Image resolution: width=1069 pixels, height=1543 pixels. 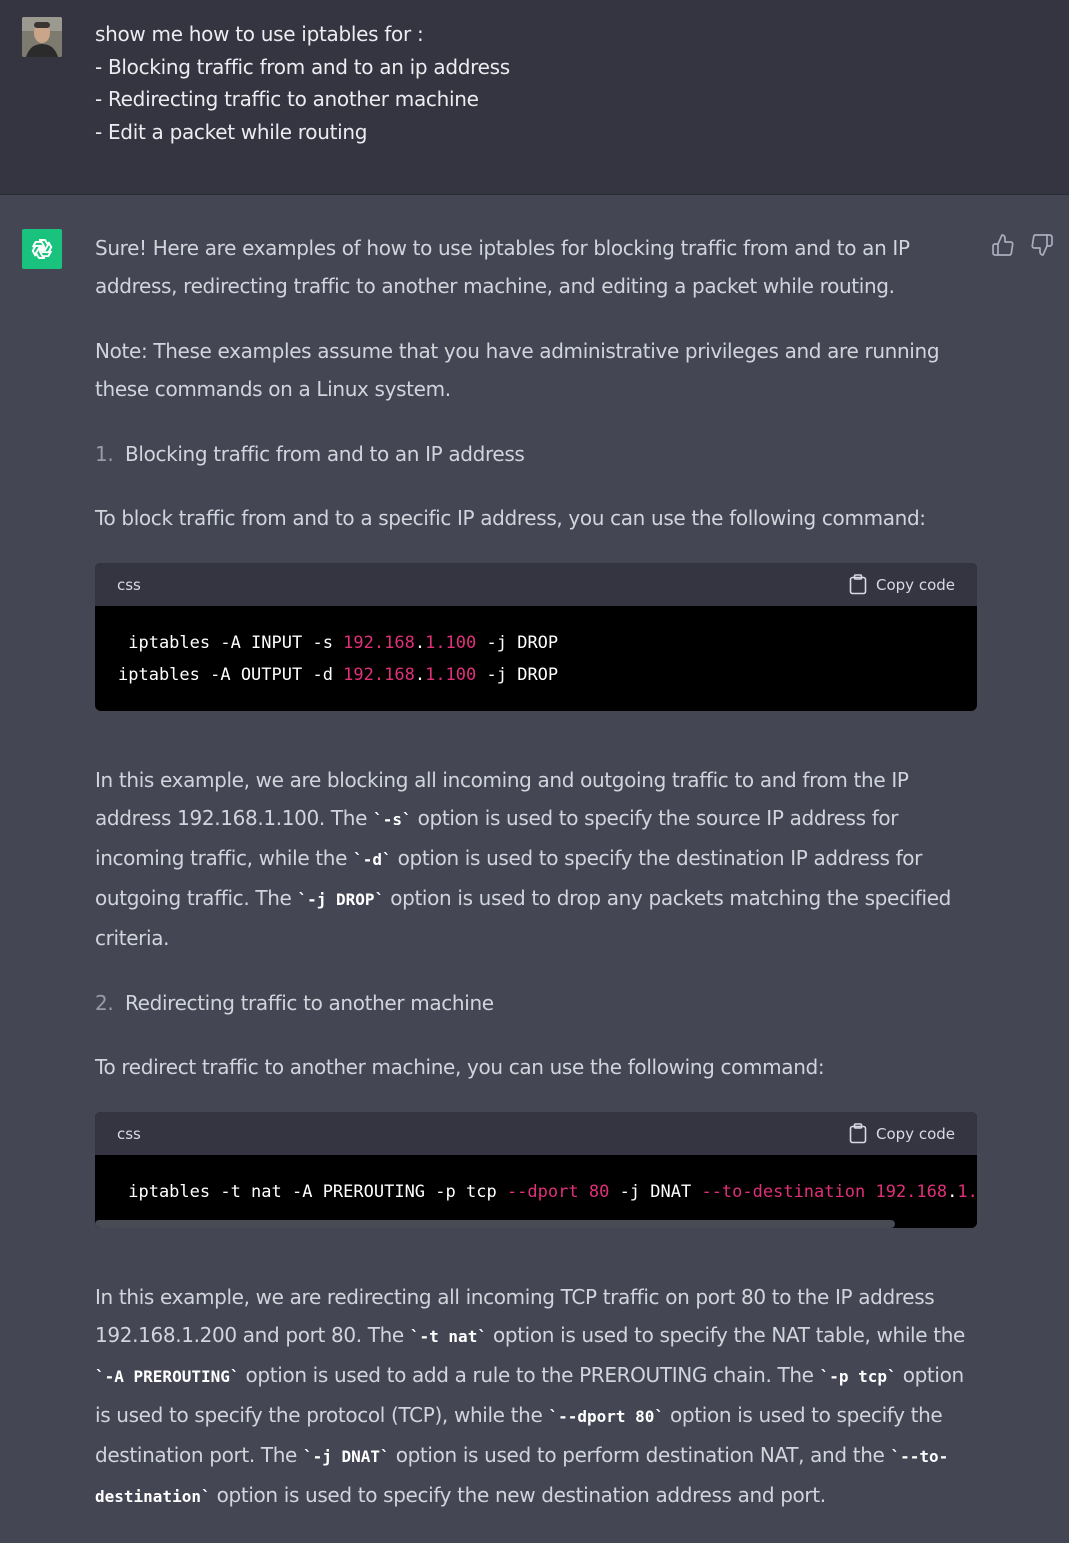 What do you see at coordinates (346, 1456) in the screenshot?
I see `inline-code: `-j DNAT`` at bounding box center [346, 1456].